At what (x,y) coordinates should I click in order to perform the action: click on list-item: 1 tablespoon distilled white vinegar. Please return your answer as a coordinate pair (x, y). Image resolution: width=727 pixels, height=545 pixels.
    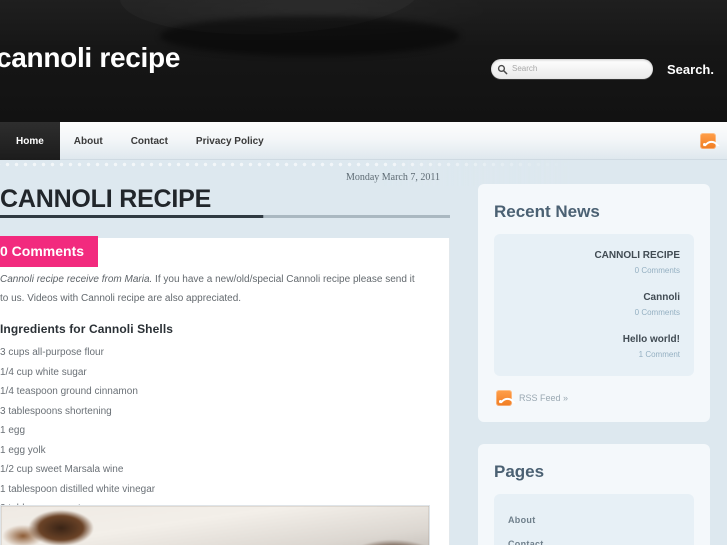
    Looking at the image, I should click on (78, 489).